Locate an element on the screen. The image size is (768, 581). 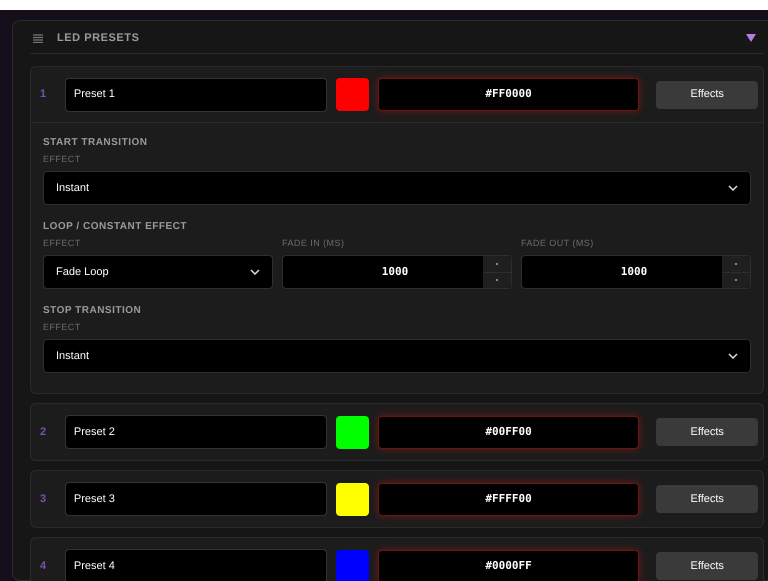
hex-field: #0000FF is located at coordinates (509, 565).